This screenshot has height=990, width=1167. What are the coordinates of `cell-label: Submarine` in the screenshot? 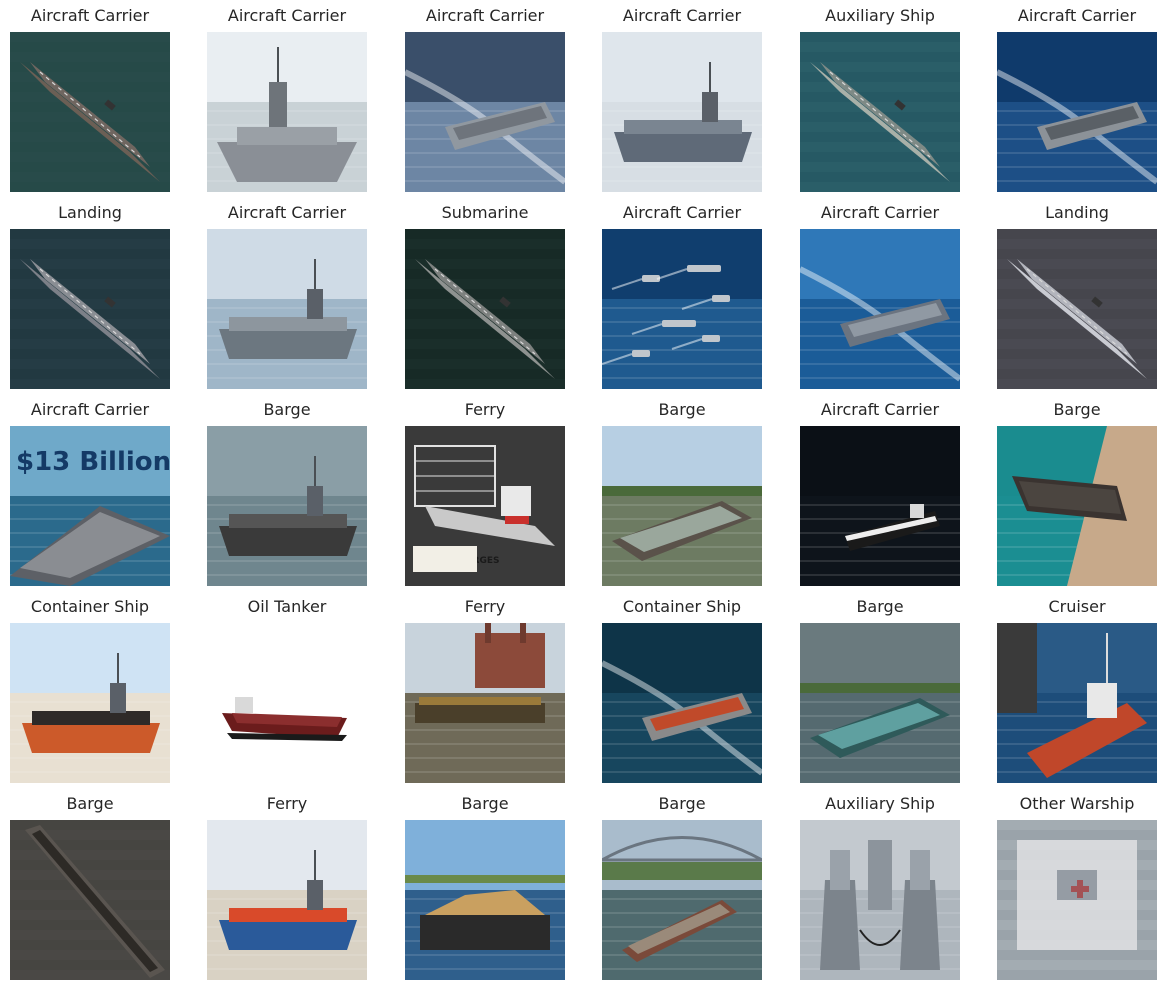 It's located at (485, 212).